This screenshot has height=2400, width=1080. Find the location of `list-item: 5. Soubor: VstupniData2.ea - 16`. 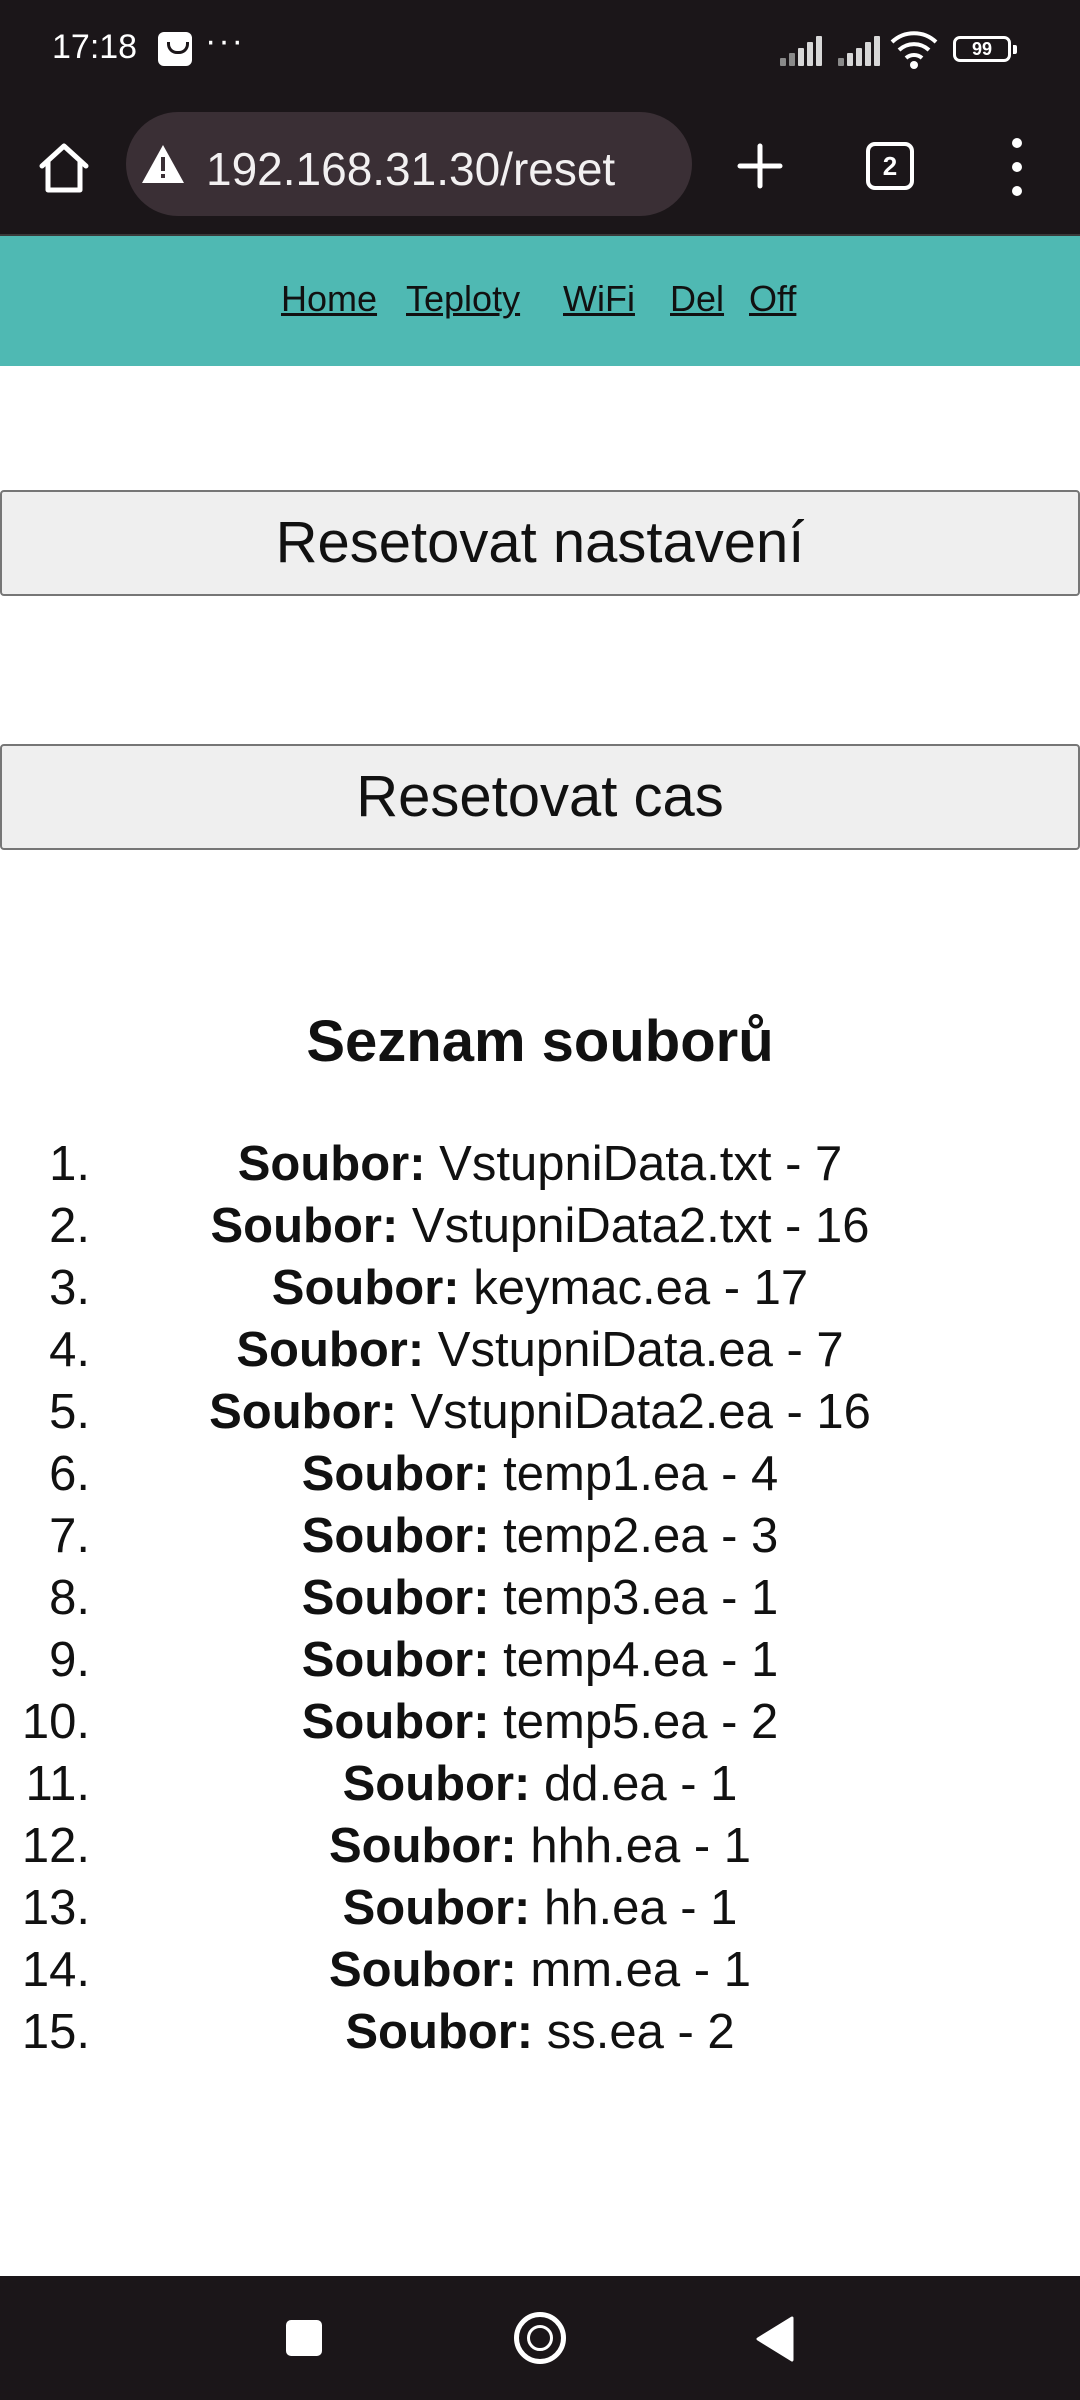

list-item: 5. Soubor: VstupniData2.ea - 16 is located at coordinates (540, 1412).